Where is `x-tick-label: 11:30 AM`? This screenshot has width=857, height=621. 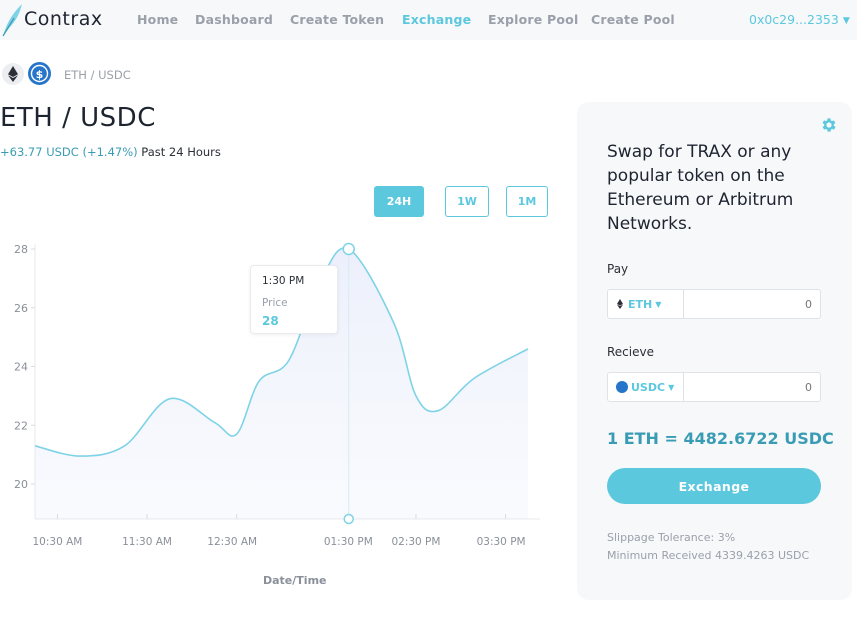 x-tick-label: 11:30 AM is located at coordinates (147, 542).